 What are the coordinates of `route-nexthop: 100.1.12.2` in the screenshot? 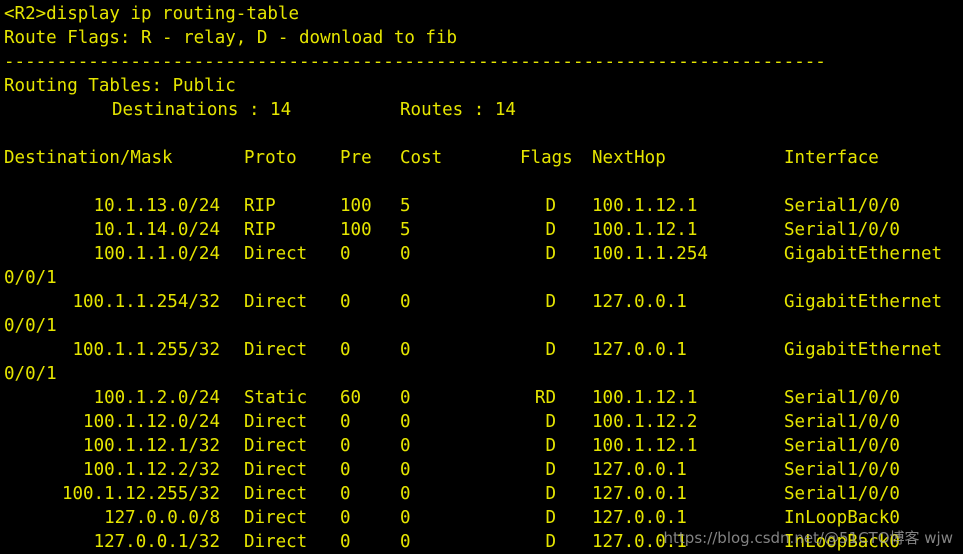 It's located at (645, 422).